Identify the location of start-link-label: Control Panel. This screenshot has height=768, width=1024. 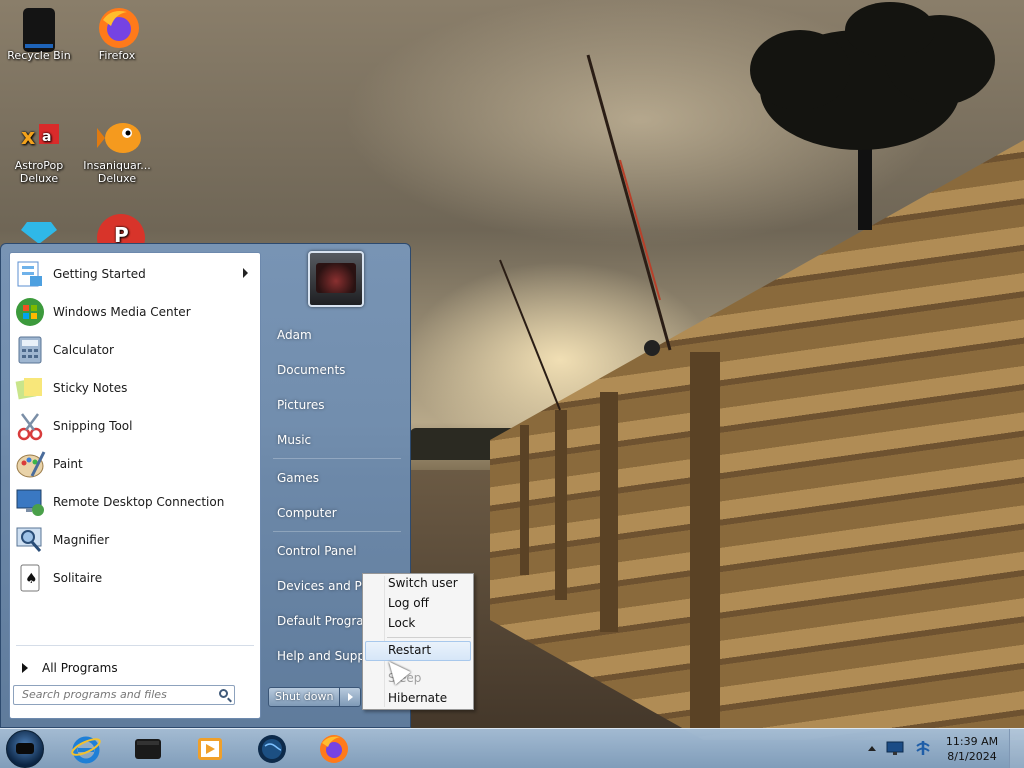
(317, 551).